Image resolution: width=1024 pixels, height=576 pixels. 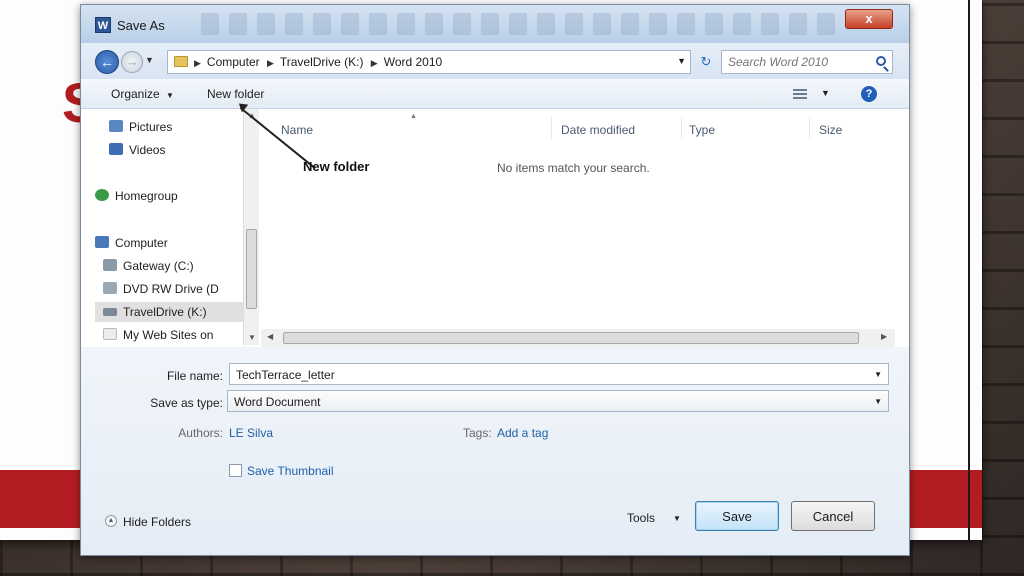 I want to click on hide-folders-icon: ▲, so click(x=111, y=521).